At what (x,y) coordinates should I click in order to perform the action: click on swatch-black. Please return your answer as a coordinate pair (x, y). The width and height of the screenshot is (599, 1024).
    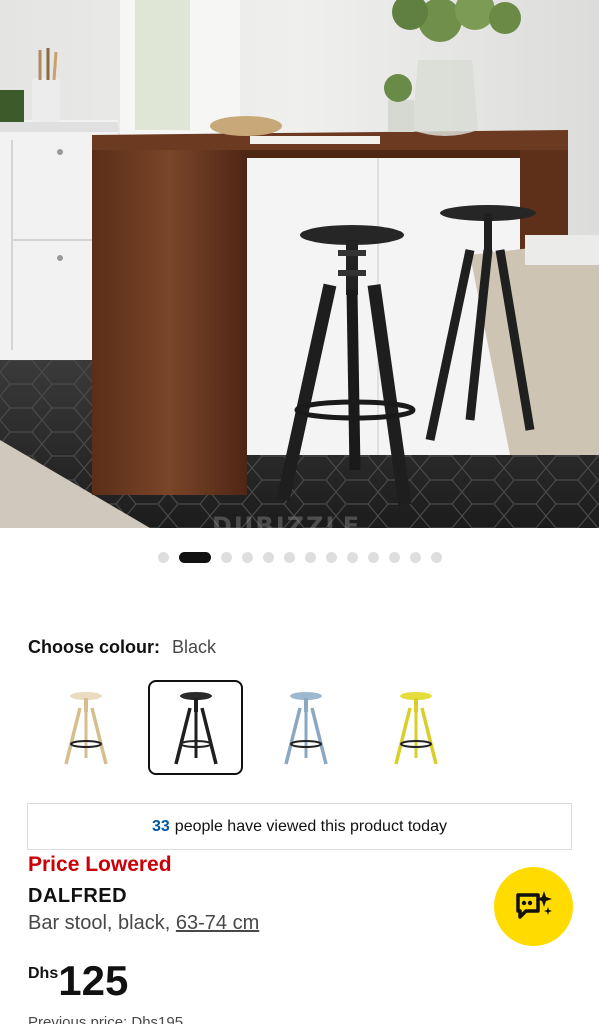
    Looking at the image, I should click on (195, 727).